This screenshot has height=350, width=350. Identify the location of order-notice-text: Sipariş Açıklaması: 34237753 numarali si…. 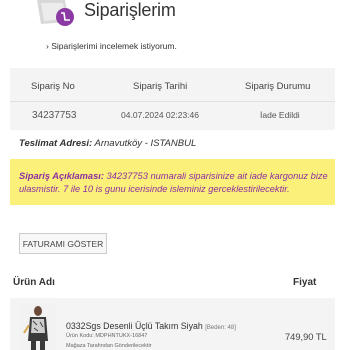
(175, 183).